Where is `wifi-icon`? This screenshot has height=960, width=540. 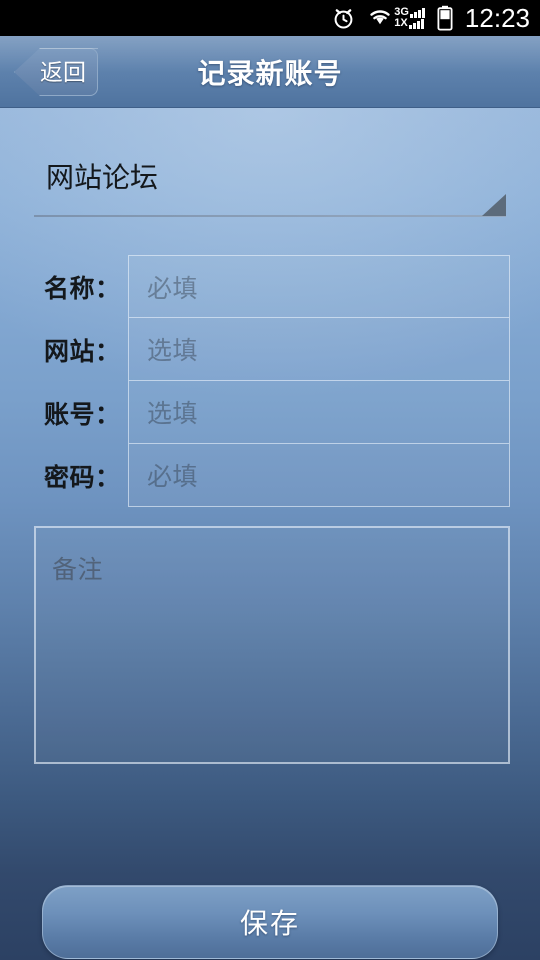 wifi-icon is located at coordinates (380, 18).